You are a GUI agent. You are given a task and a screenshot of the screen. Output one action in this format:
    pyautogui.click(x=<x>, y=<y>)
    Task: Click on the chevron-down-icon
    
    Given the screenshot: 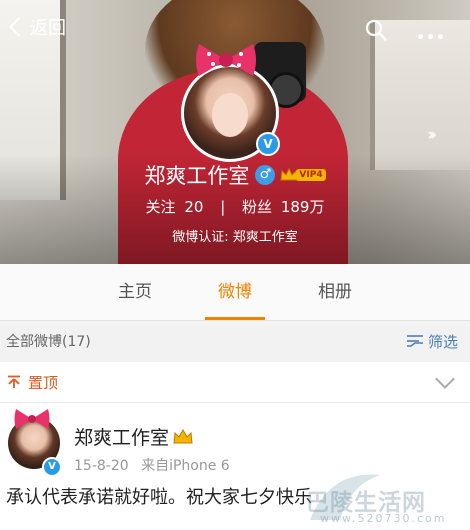 What is the action you would take?
    pyautogui.click(x=445, y=379)
    